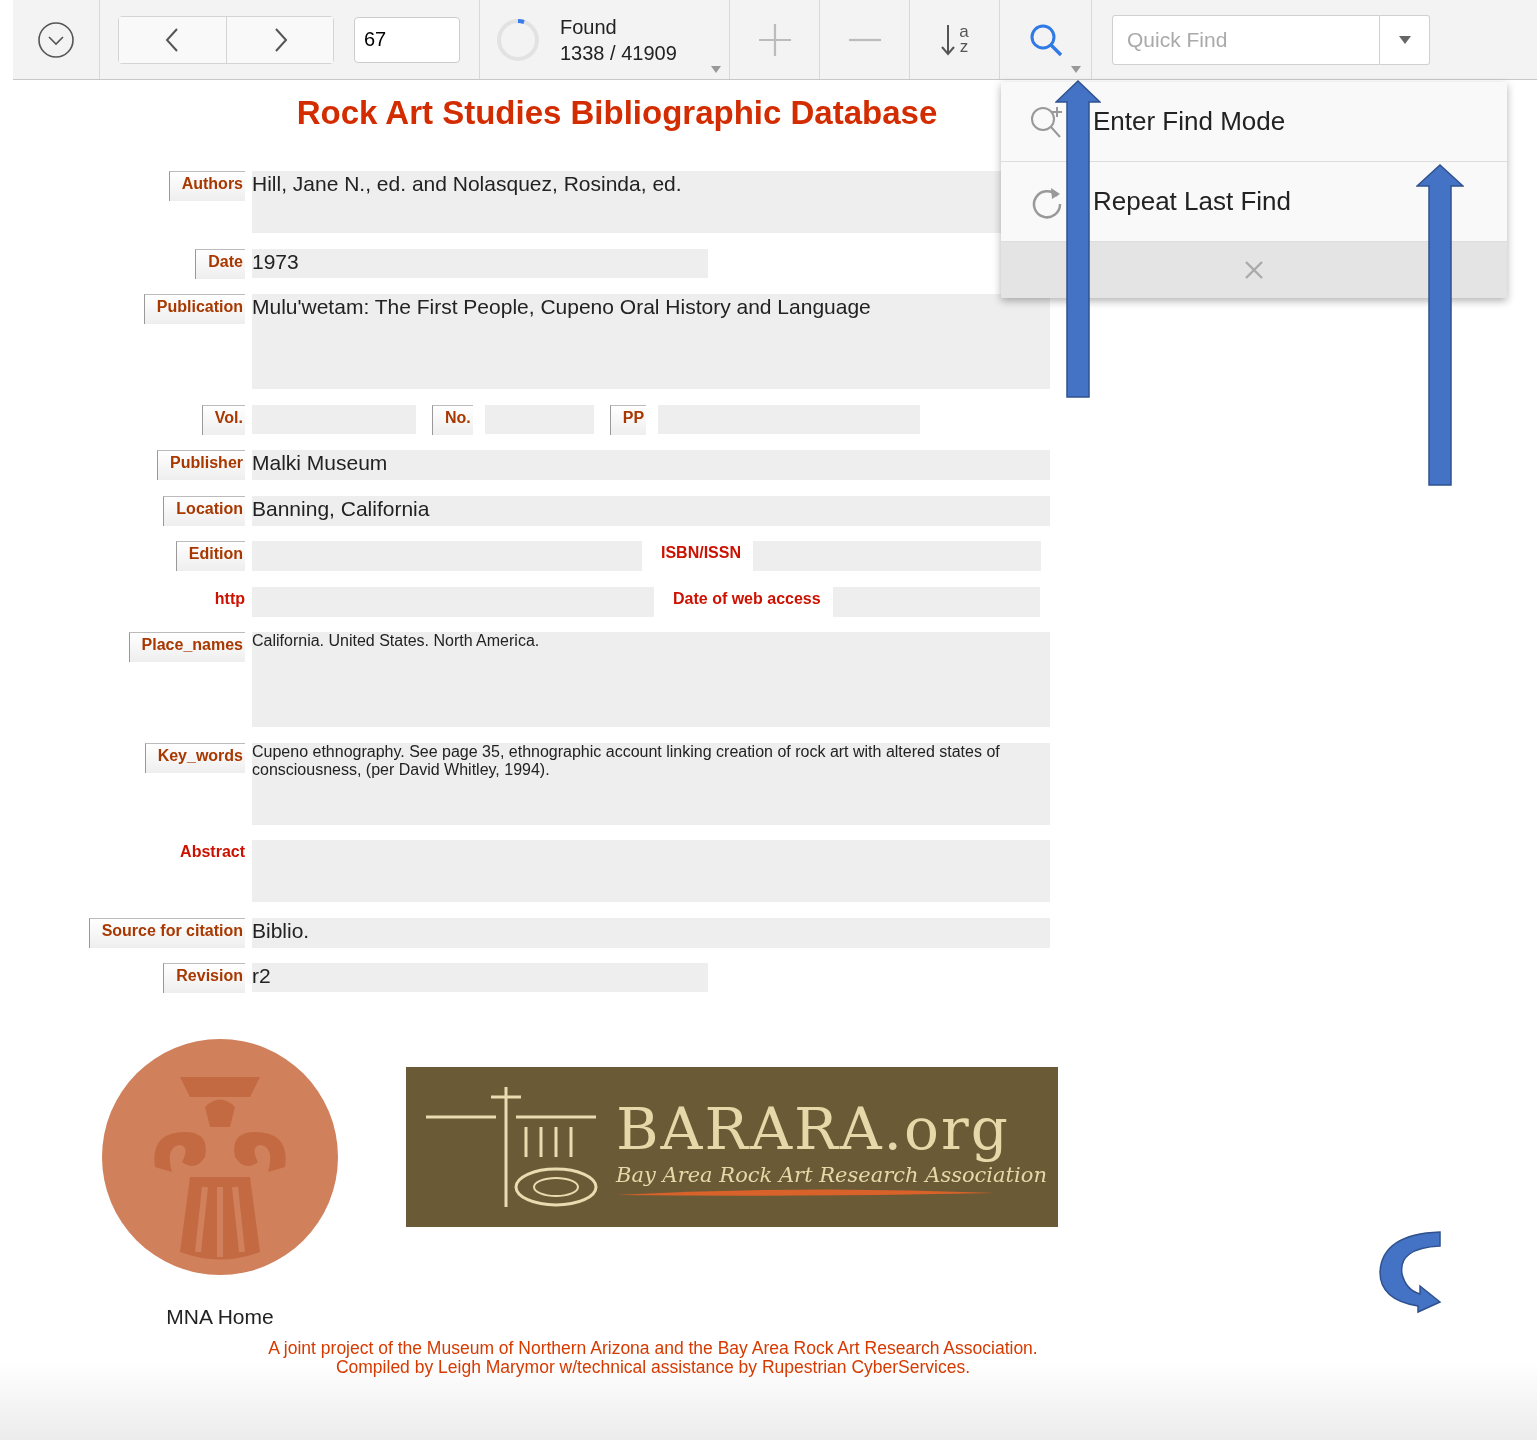  Describe the element at coordinates (1254, 270) in the screenshot. I see `close-icon` at that location.